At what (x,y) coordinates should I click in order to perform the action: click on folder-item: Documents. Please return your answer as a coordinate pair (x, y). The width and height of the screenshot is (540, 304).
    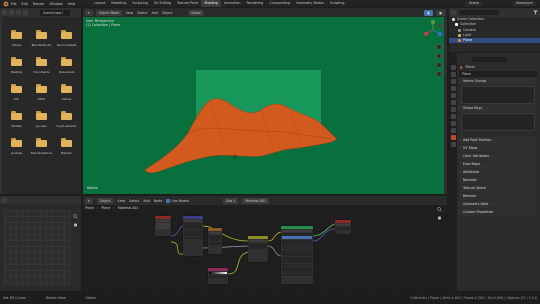
    Looking at the image, I should click on (41, 67).